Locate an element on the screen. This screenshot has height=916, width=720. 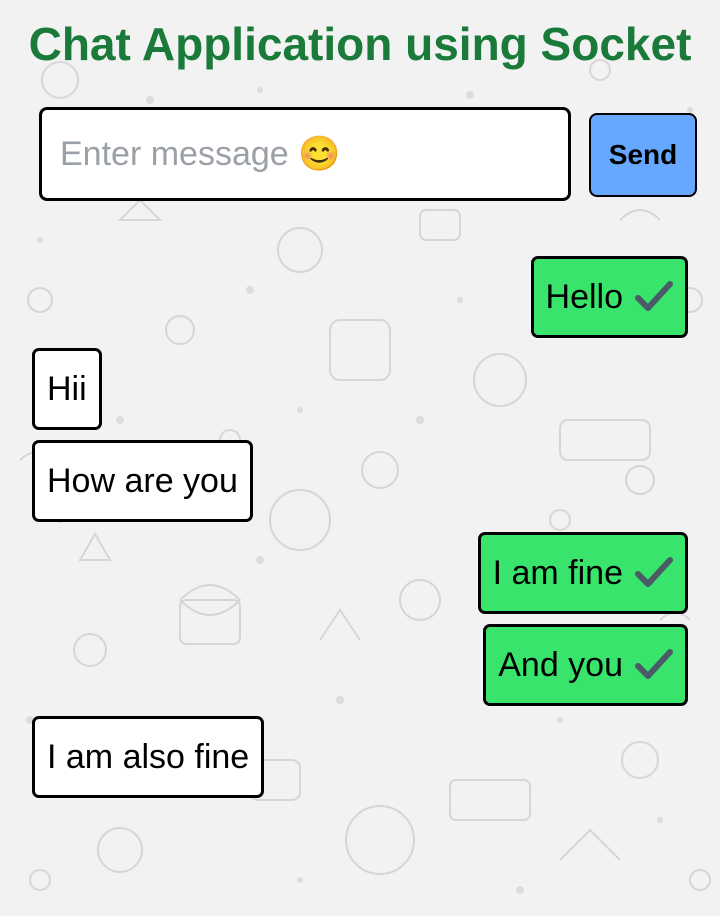
sent-message-bubble: Hello is located at coordinates (609, 297).